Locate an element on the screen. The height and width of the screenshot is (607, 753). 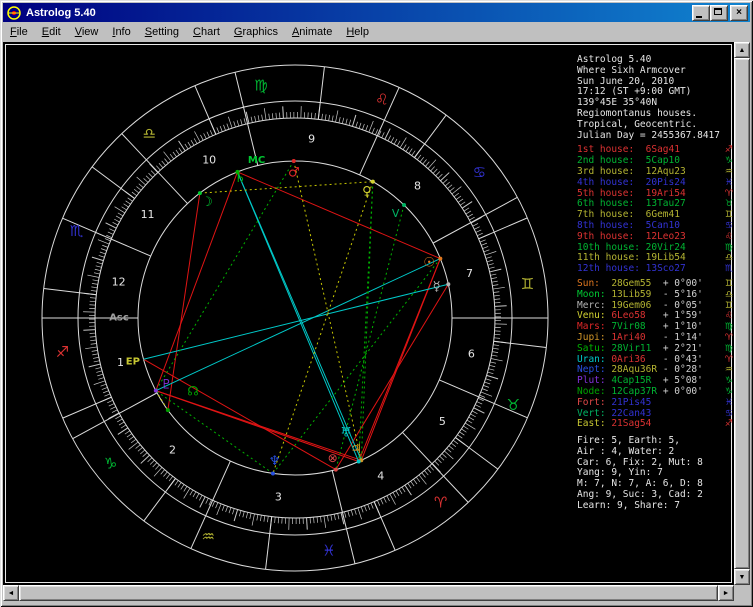
menu-item-view: View is located at coordinates (87, 32).